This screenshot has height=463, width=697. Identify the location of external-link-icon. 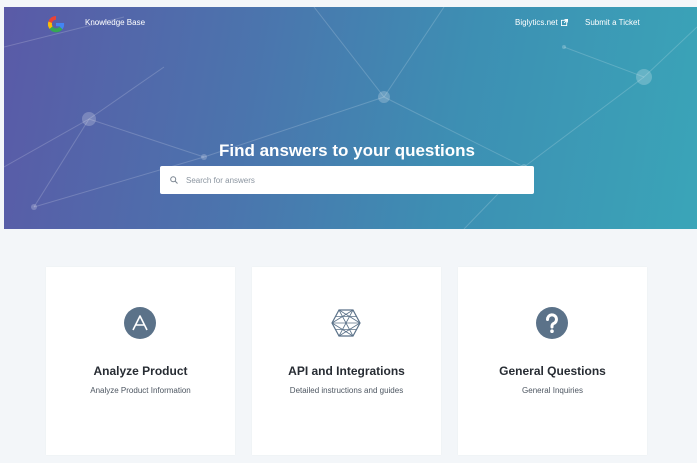
(564, 22).